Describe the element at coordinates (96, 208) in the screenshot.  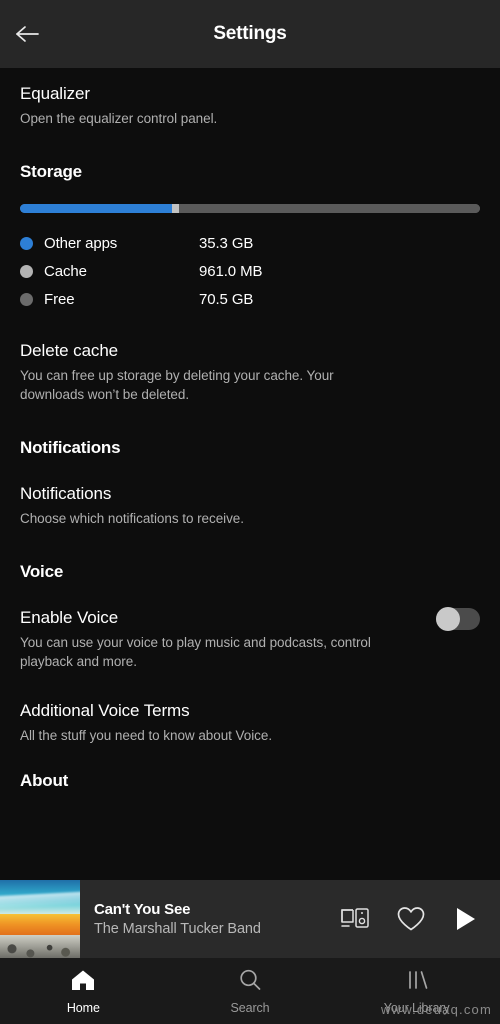
I see `storage-segment-other-apps` at that location.